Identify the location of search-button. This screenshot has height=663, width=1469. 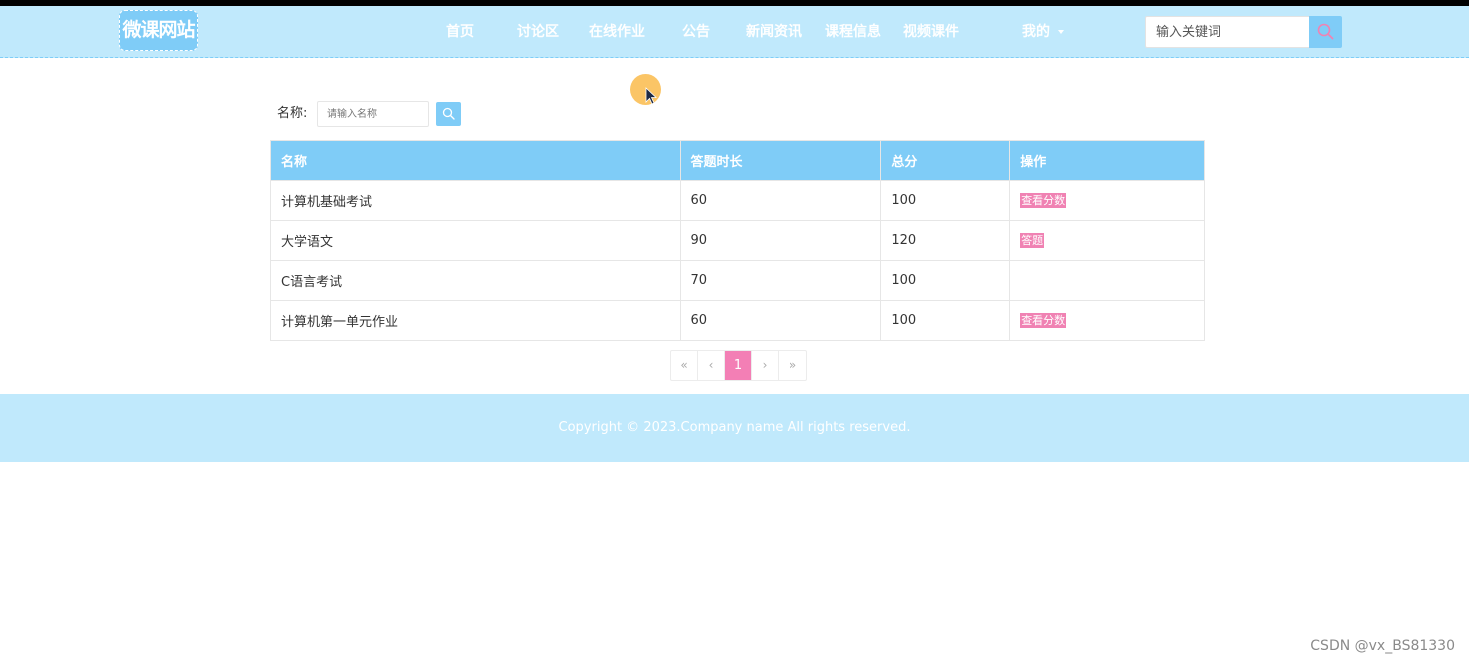
(1325, 32).